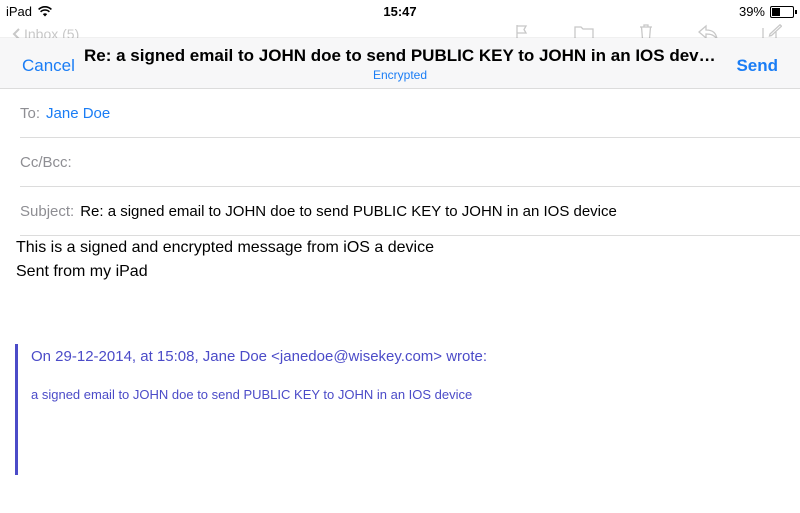 This screenshot has height=513, width=800. What do you see at coordinates (30, 113) in the screenshot?
I see `to-label: To:` at bounding box center [30, 113].